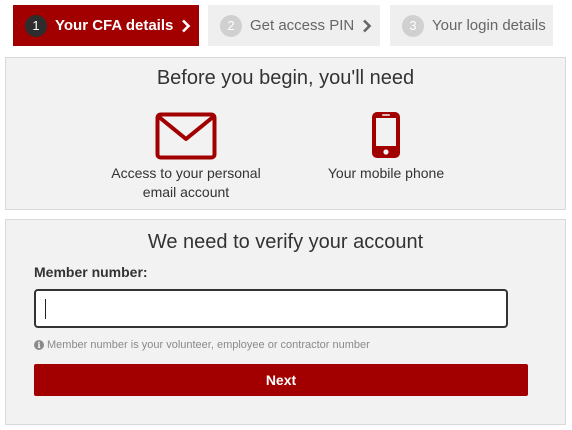 This screenshot has width=572, height=430. I want to click on member-number-input, so click(271, 308).